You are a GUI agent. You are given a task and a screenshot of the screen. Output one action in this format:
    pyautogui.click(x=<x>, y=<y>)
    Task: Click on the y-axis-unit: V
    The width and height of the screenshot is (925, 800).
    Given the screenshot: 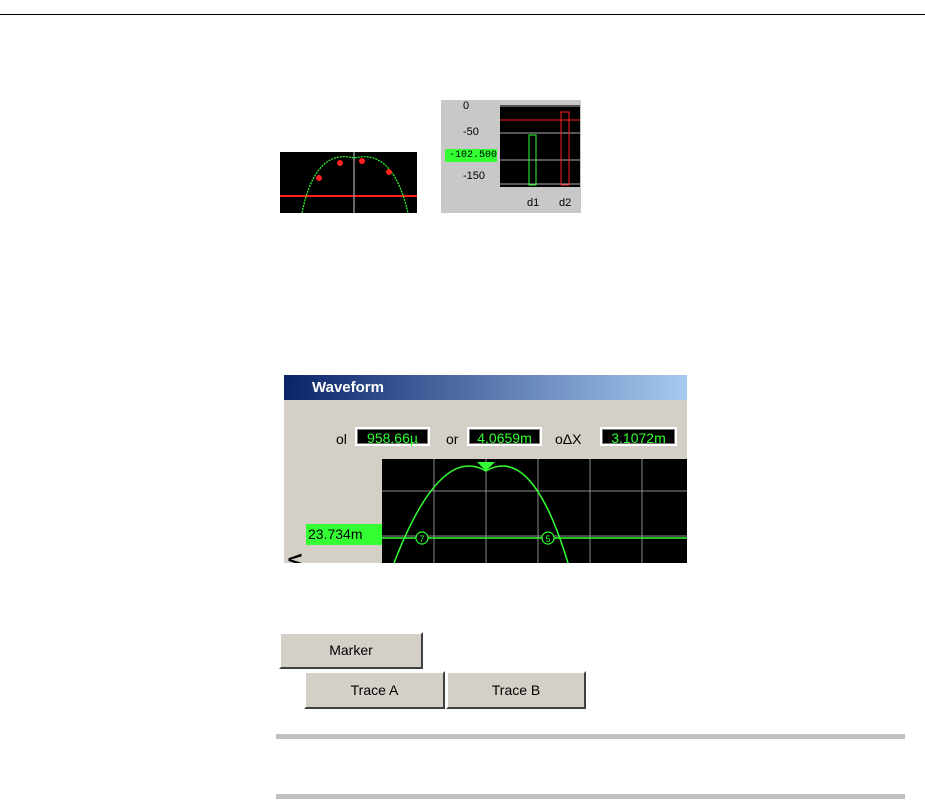 What is the action you would take?
    pyautogui.click(x=294, y=558)
    